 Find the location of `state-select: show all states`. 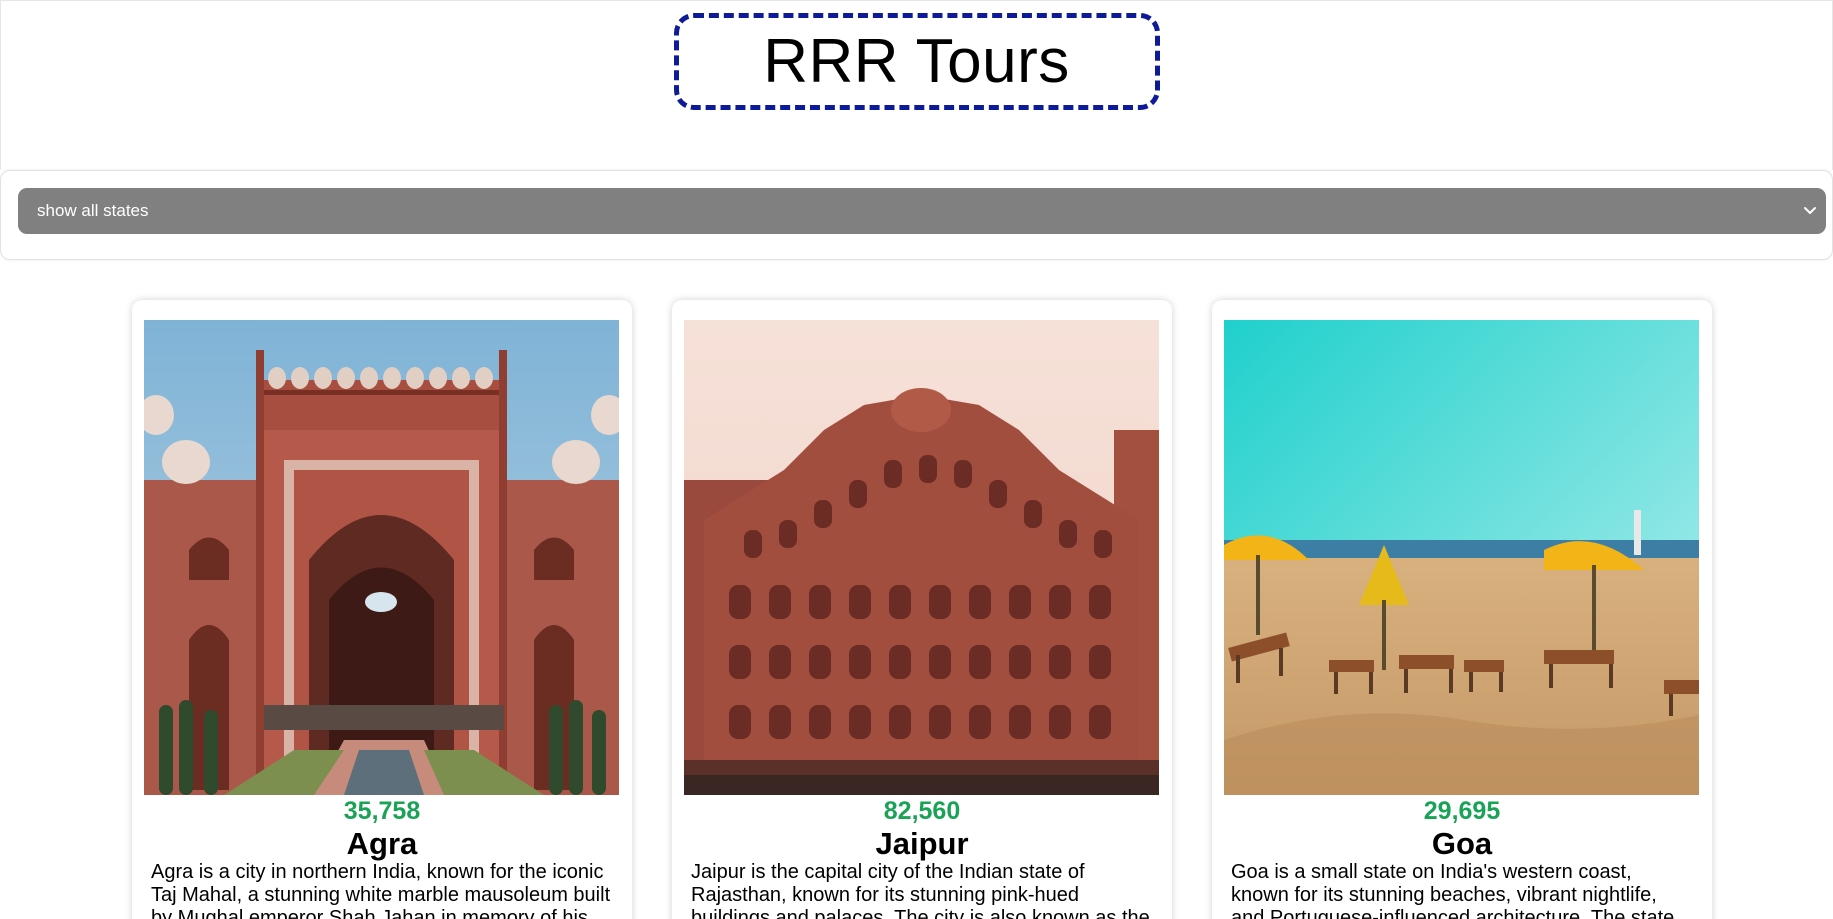

state-select: show all states is located at coordinates (922, 211).